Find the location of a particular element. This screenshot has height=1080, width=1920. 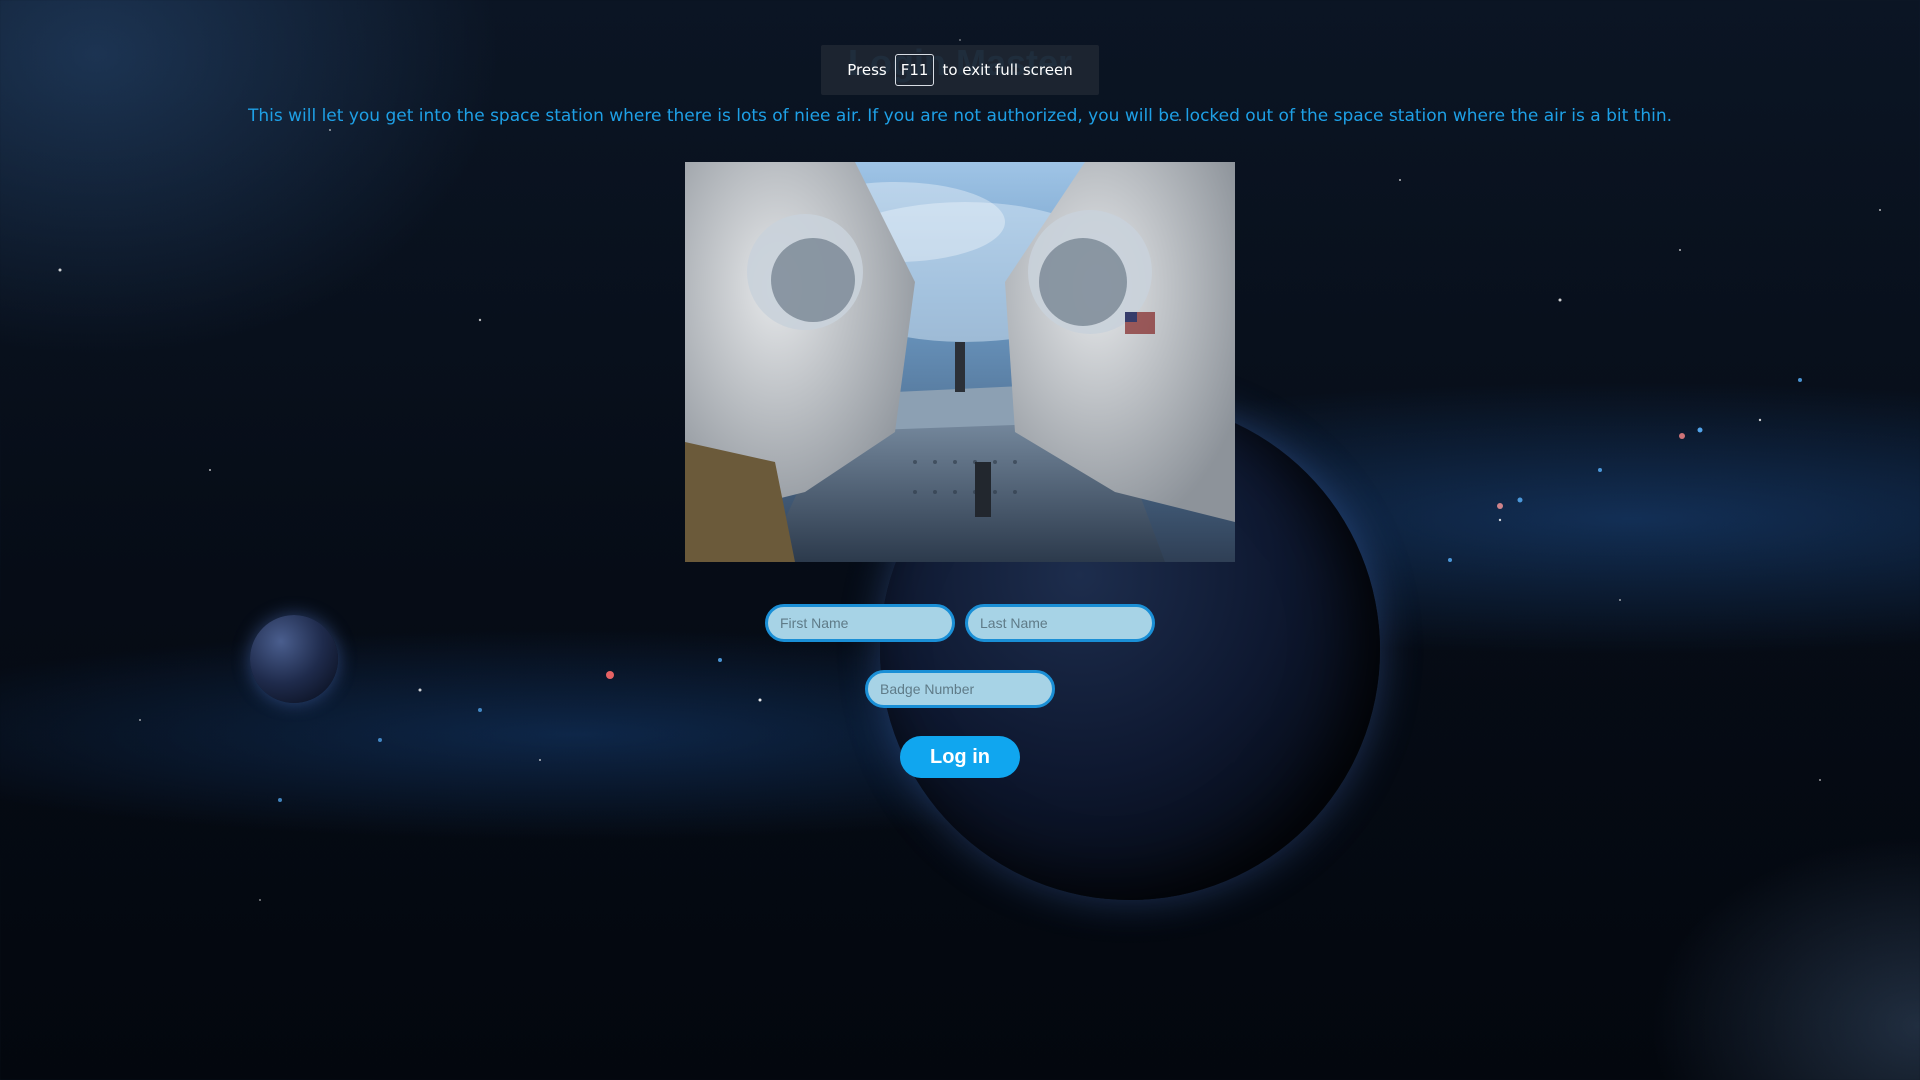

login-button: Log in is located at coordinates (960, 757).